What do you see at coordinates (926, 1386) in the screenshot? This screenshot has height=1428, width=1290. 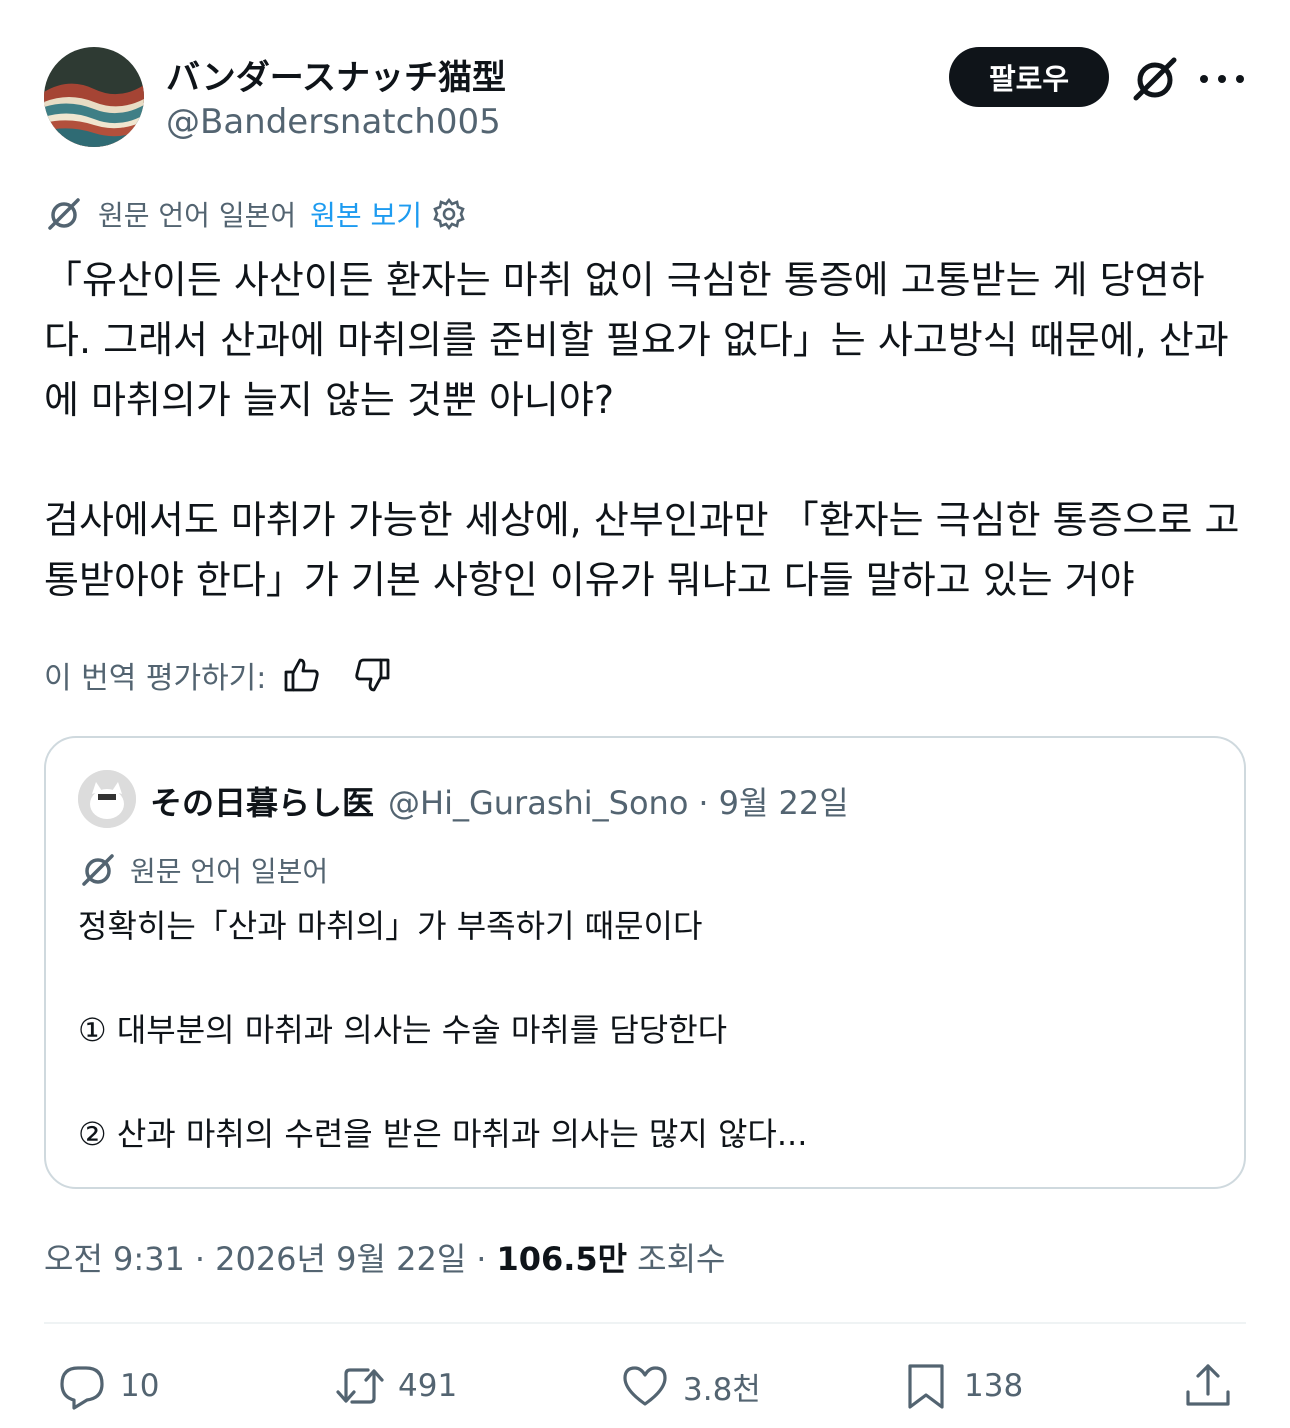 I see `bookmark-icon` at bounding box center [926, 1386].